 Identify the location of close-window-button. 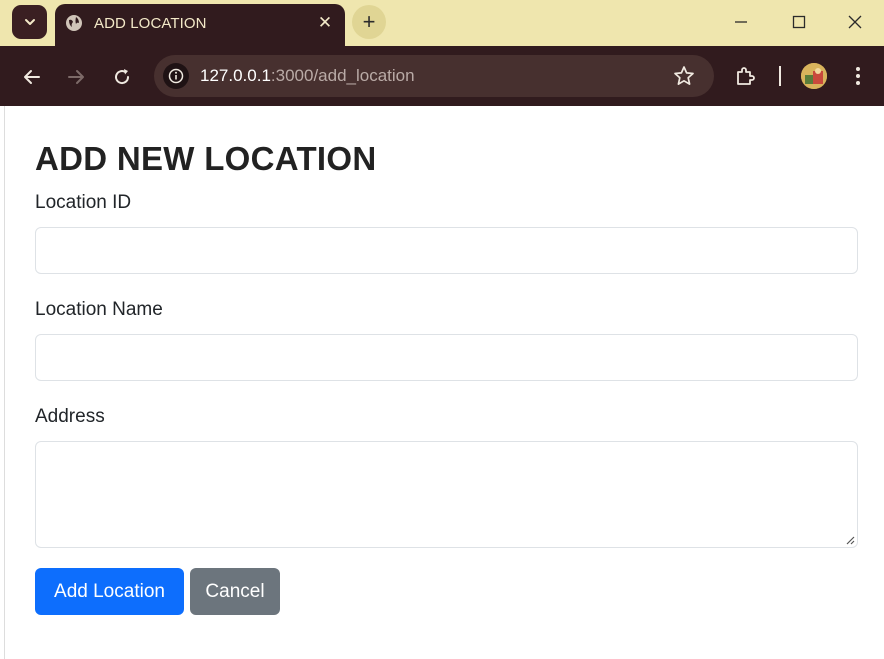
(855, 22).